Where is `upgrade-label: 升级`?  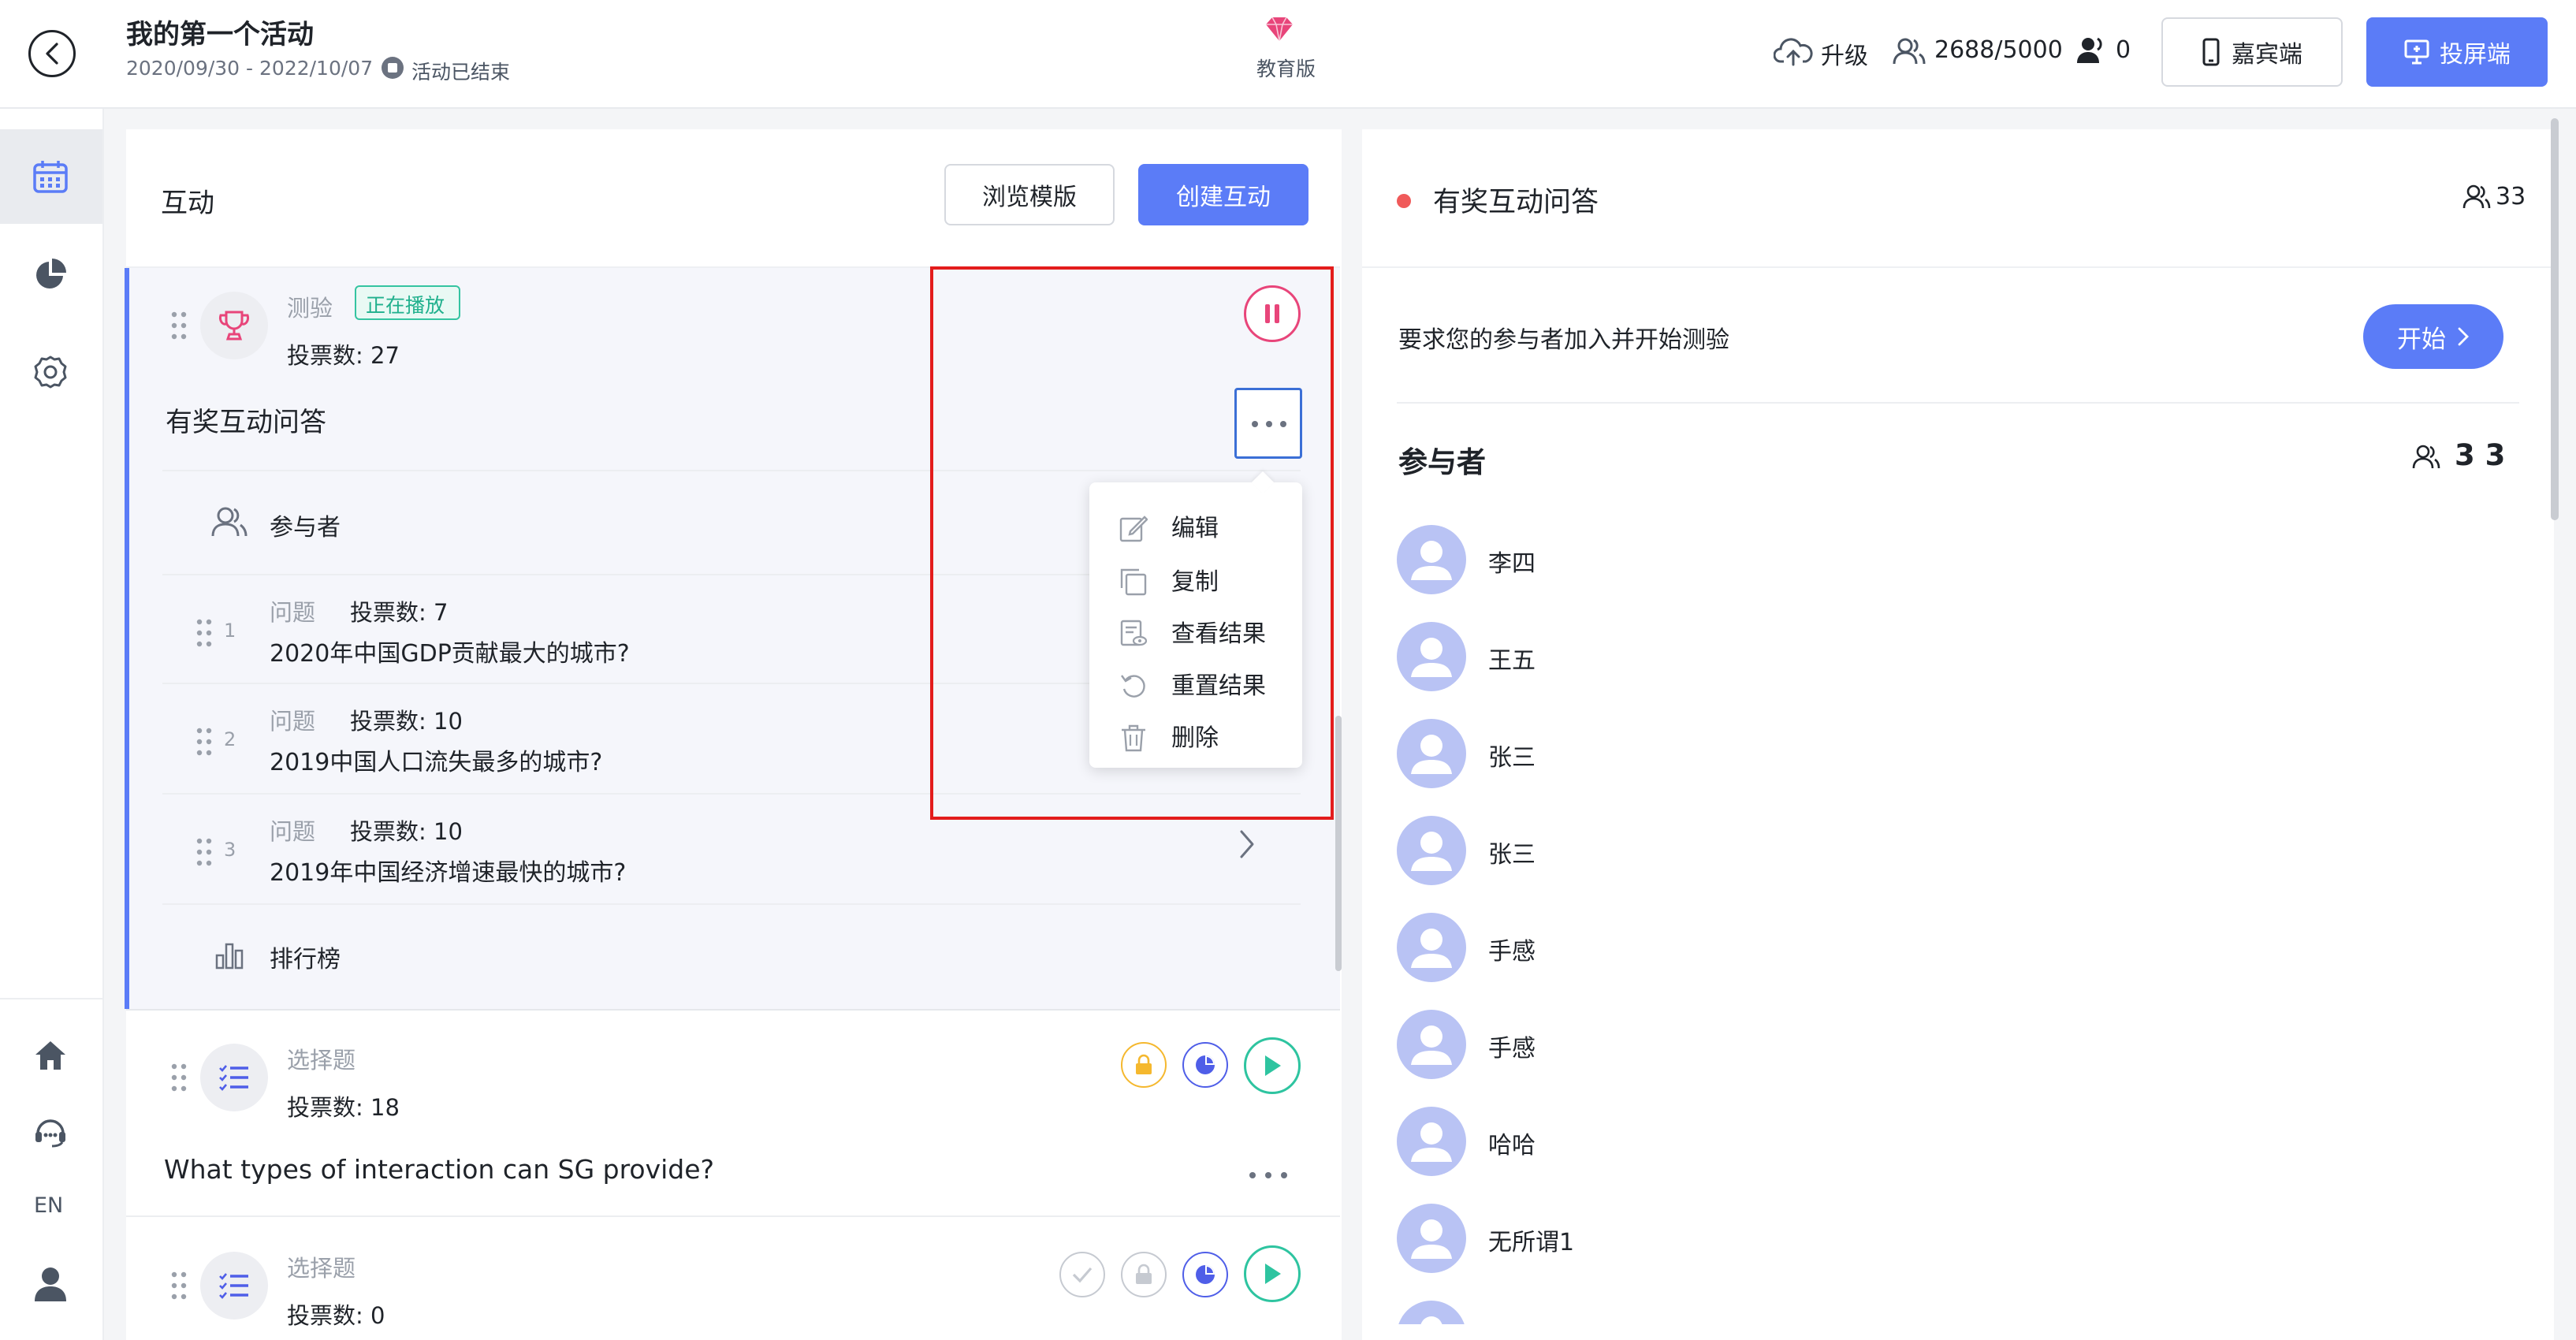 upgrade-label: 升级 is located at coordinates (1844, 56).